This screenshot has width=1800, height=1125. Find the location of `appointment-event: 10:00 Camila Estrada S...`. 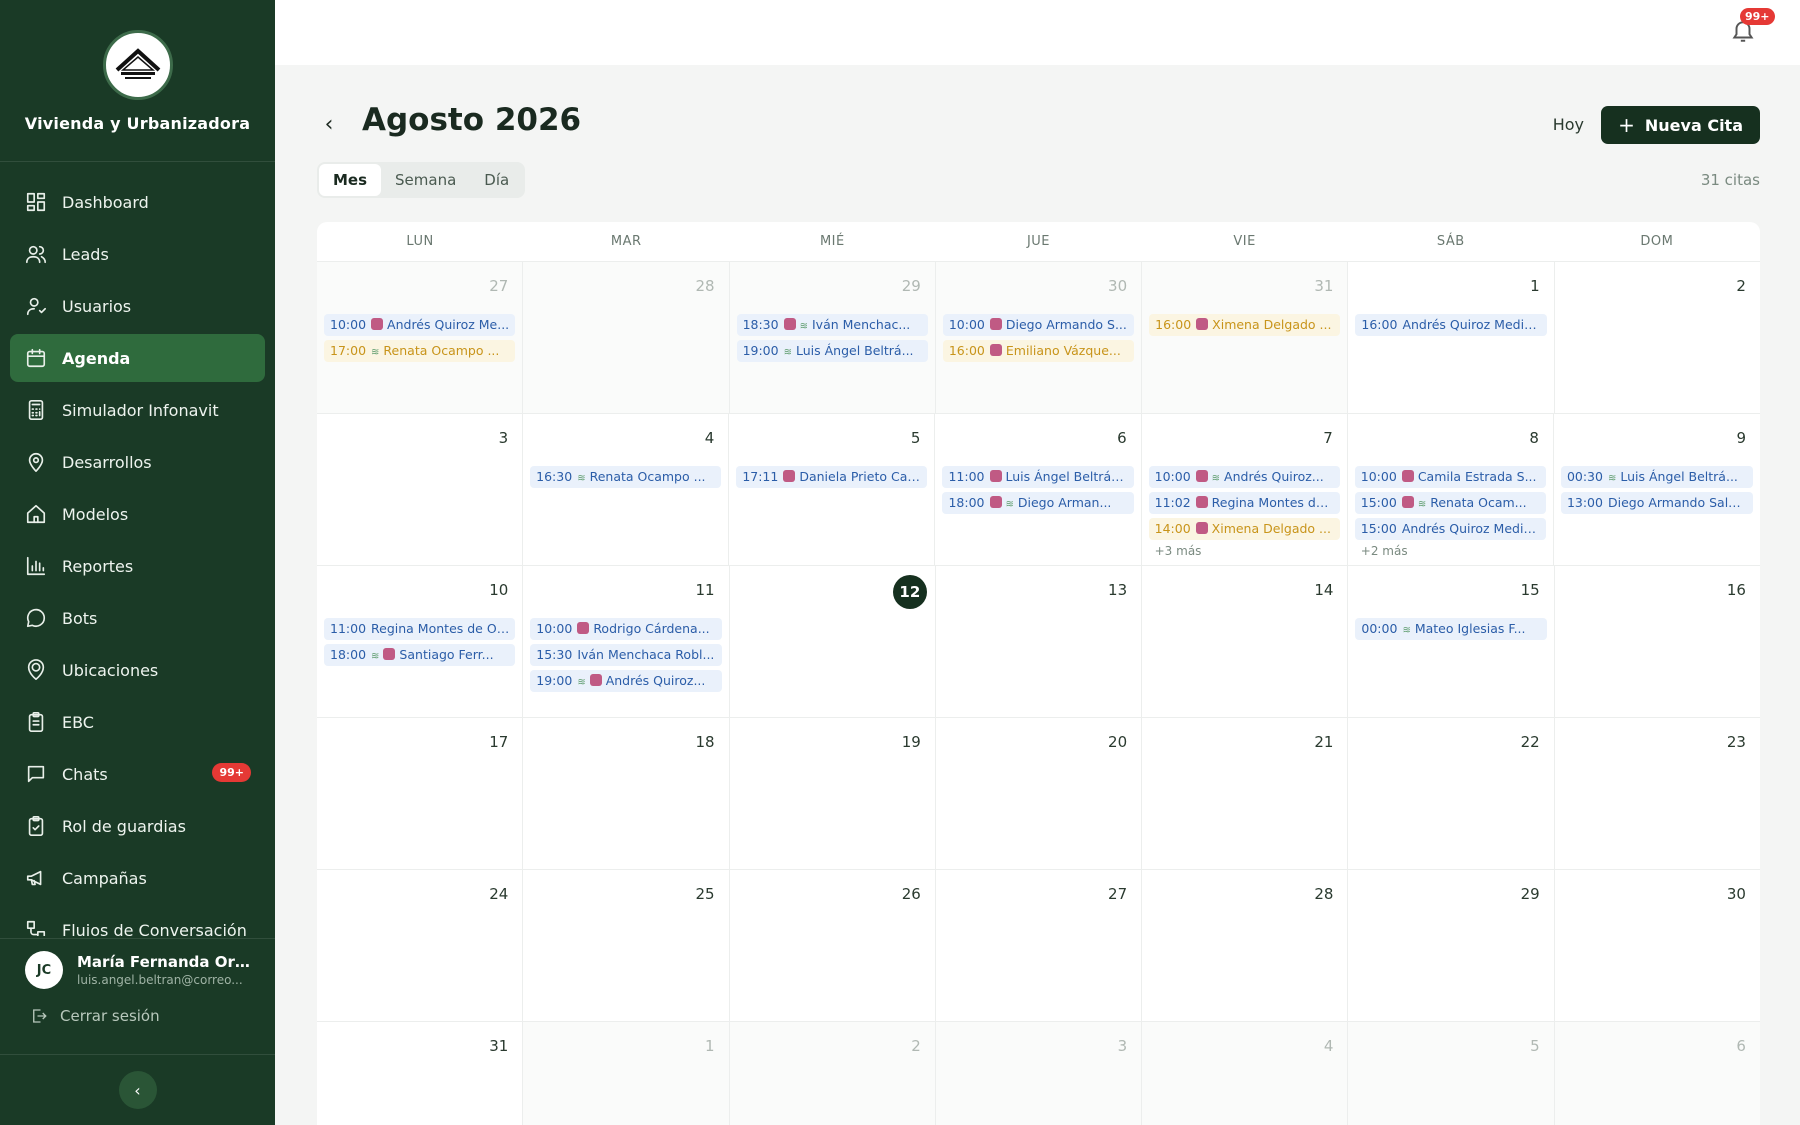

appointment-event: 10:00 Camila Estrada S... is located at coordinates (1450, 477).